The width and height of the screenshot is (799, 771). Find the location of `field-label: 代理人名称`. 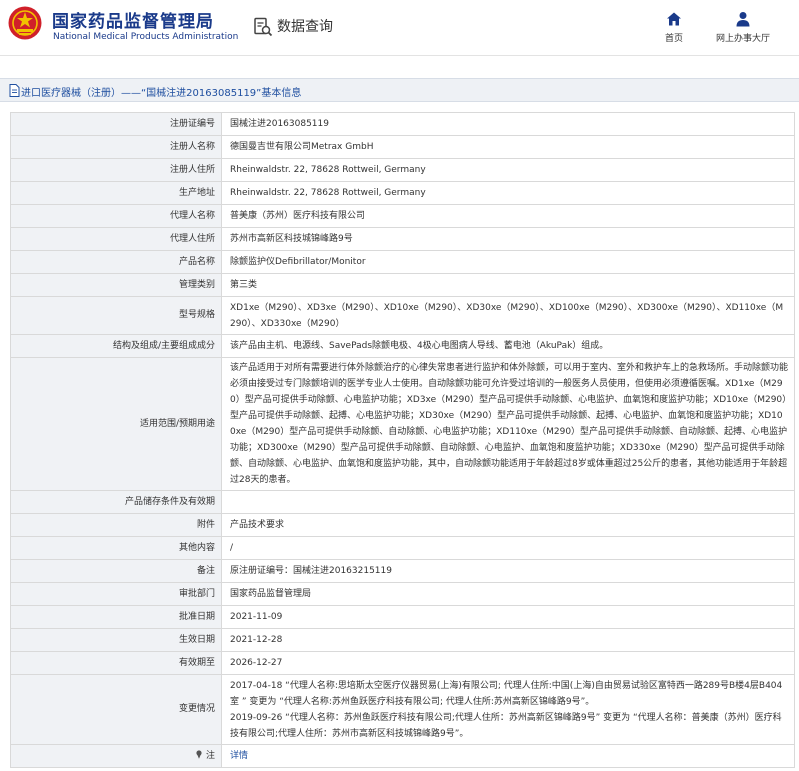

field-label: 代理人名称 is located at coordinates (116, 216).